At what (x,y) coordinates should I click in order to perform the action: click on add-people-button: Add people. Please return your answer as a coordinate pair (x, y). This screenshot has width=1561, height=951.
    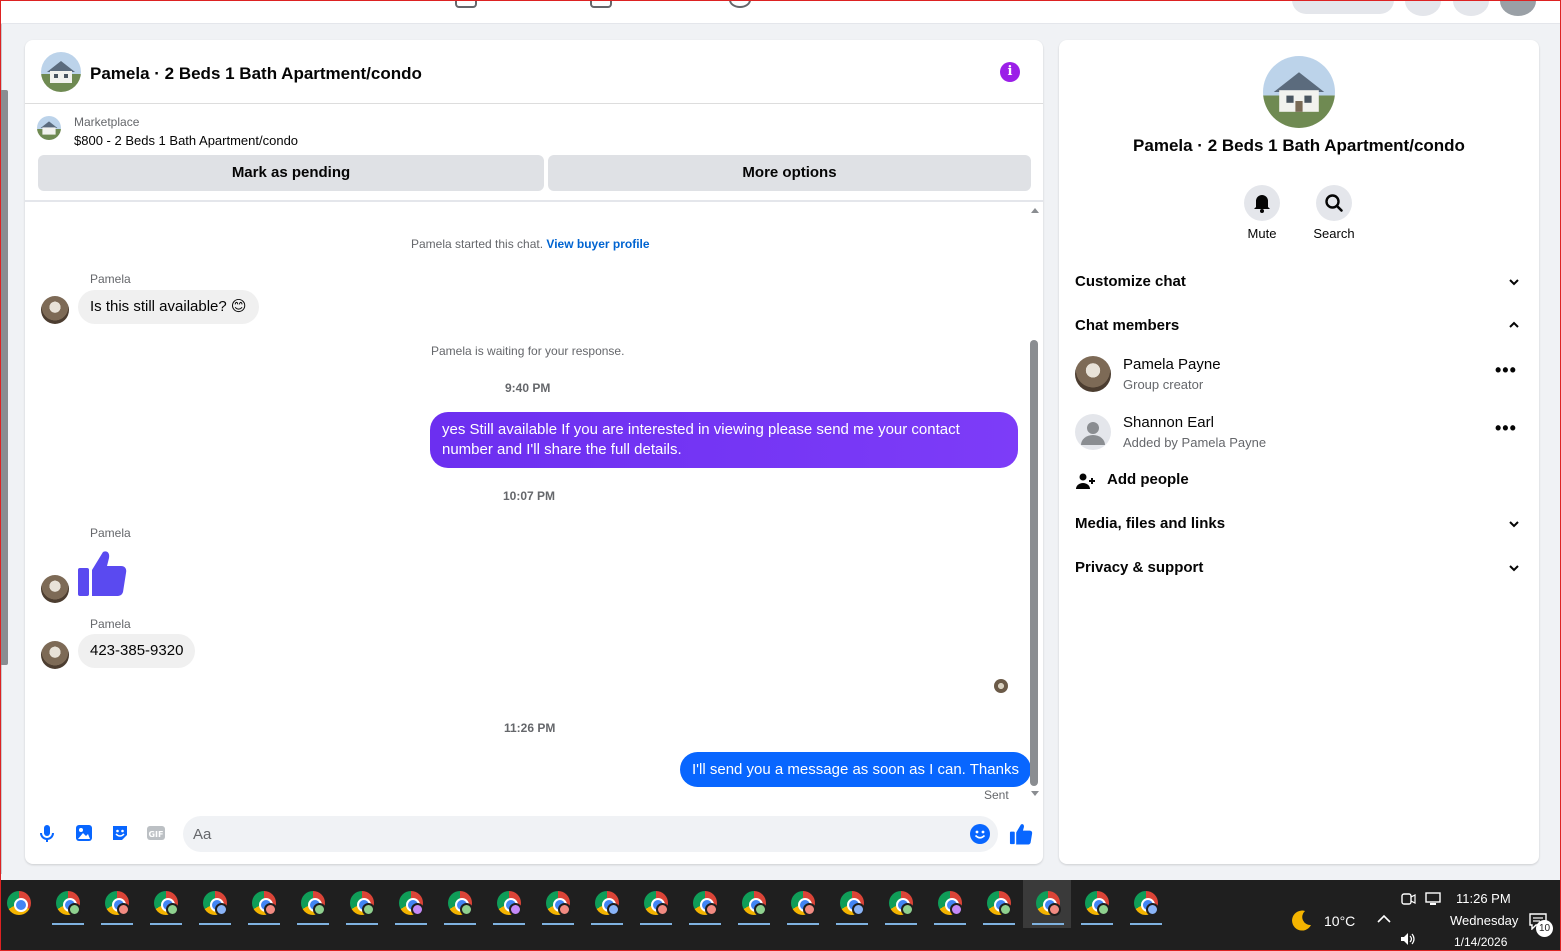
    Looking at the image, I should click on (1148, 479).